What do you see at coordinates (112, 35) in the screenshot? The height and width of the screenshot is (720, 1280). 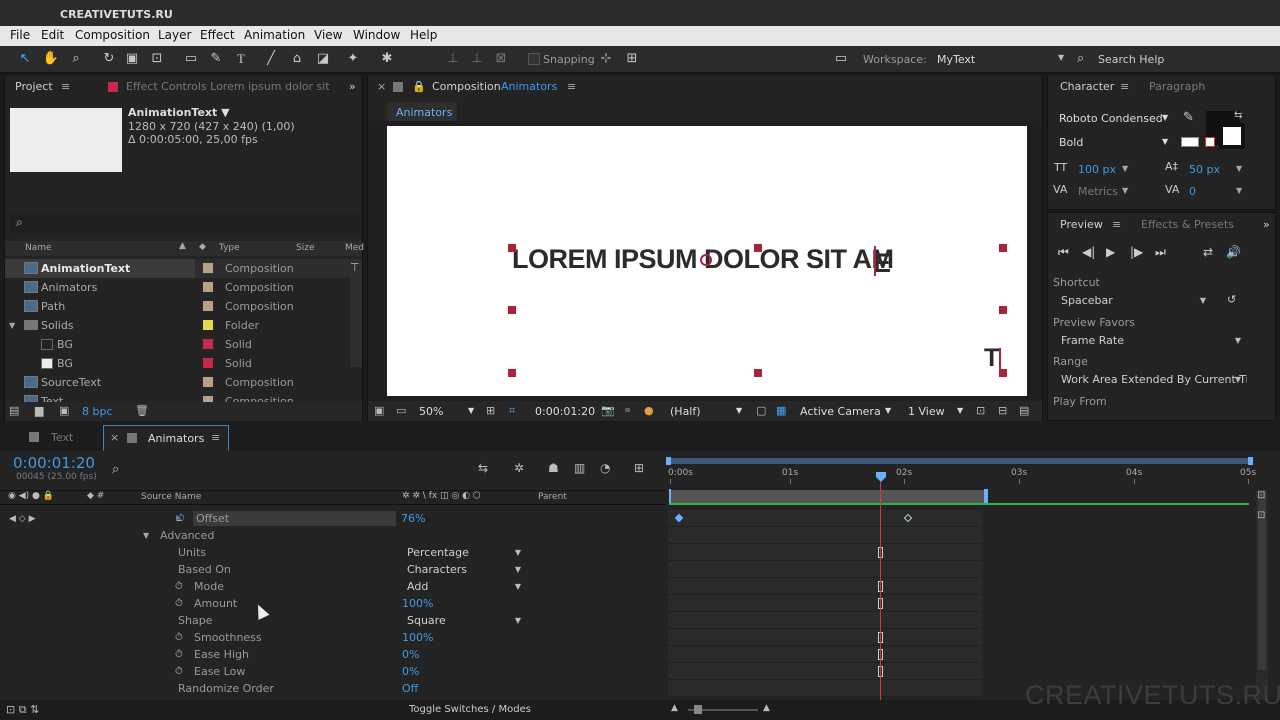 I see `menu-composition: Composition` at bounding box center [112, 35].